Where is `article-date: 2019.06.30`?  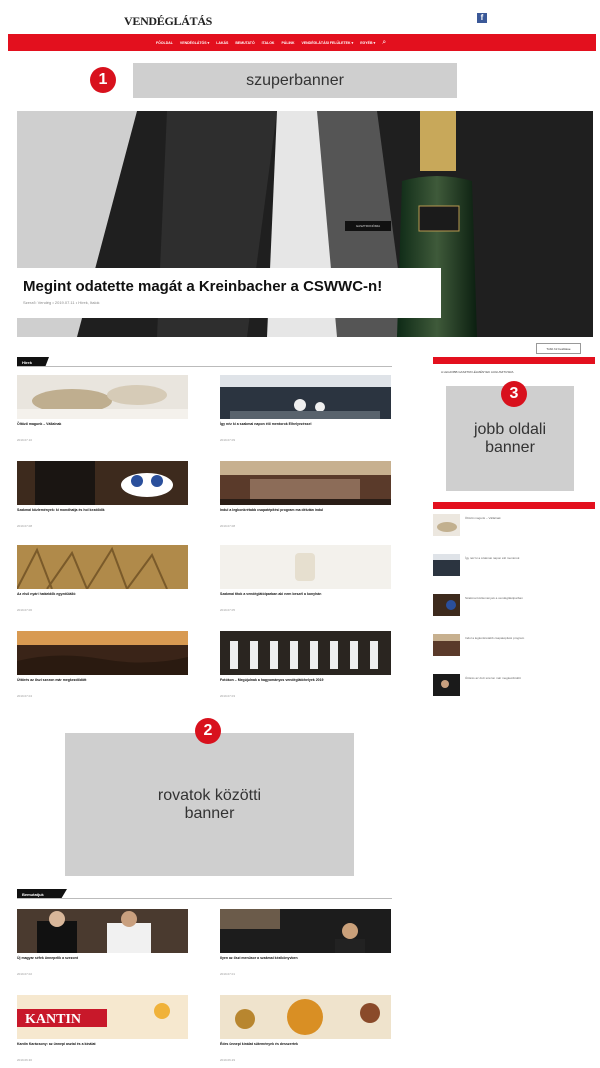 article-date: 2019.06.30 is located at coordinates (25, 1060).